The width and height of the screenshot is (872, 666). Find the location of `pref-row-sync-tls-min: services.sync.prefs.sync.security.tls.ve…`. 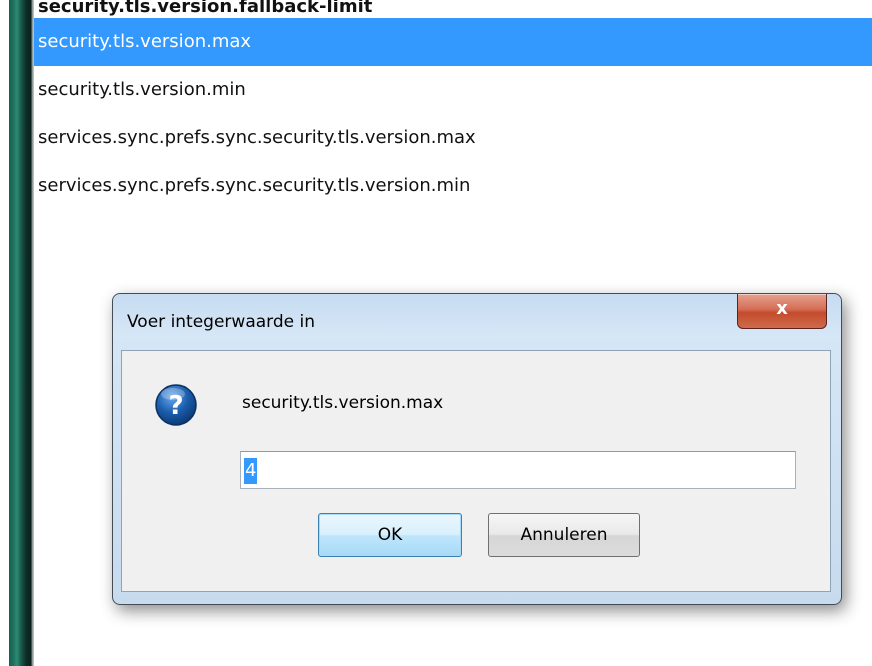

pref-row-sync-tls-min: services.sync.prefs.sync.security.tls.ve… is located at coordinates (453, 186).